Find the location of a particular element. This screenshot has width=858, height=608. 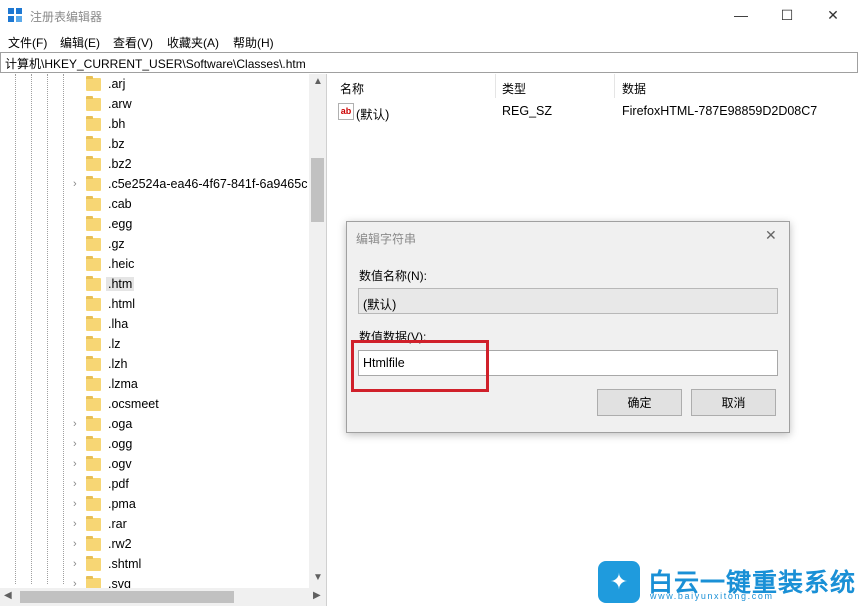

highlight-box is located at coordinates (420, 366).